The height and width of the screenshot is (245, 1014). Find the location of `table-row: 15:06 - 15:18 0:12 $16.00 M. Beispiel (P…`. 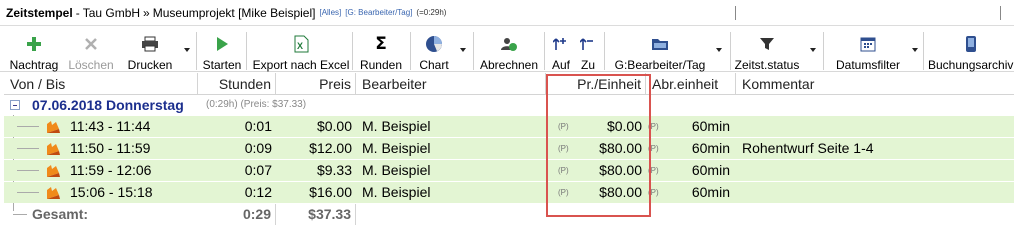

table-row: 15:06 - 15:18 0:12 $16.00 M. Beispiel (P… is located at coordinates (509, 192).